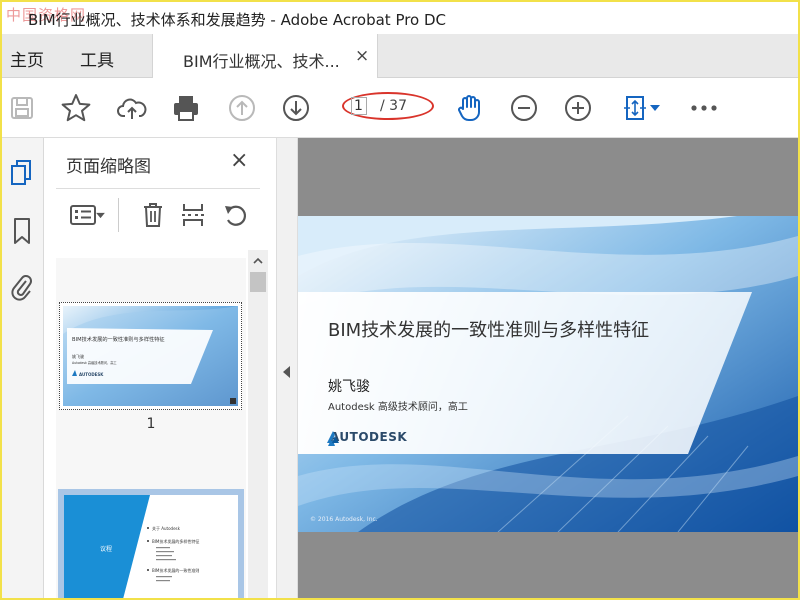  I want to click on page-thumbnails-button, so click(22, 173).